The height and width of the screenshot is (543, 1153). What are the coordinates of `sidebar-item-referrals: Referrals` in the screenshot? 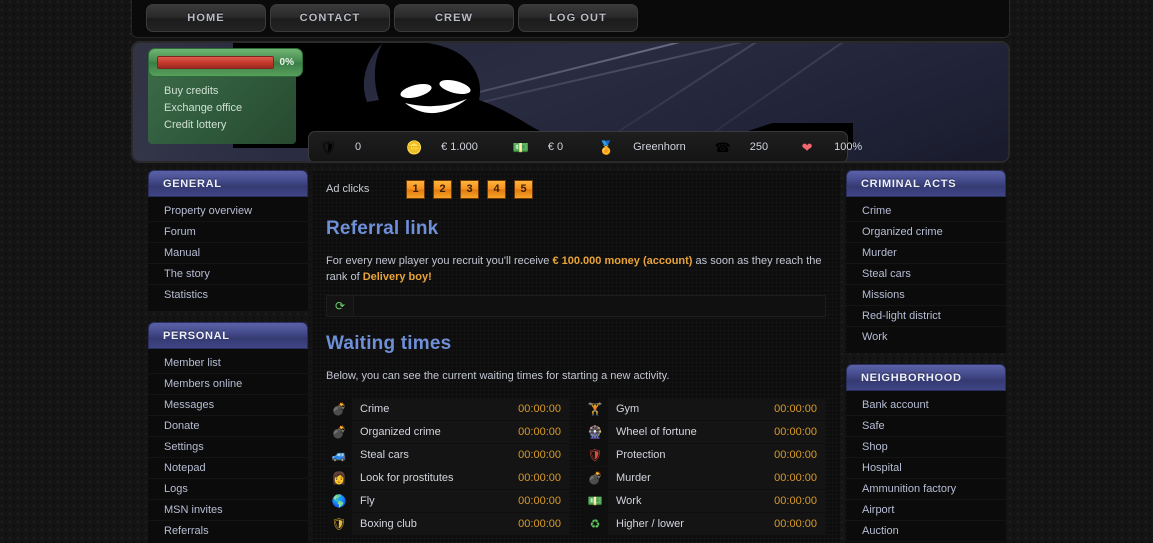 It's located at (228, 531).